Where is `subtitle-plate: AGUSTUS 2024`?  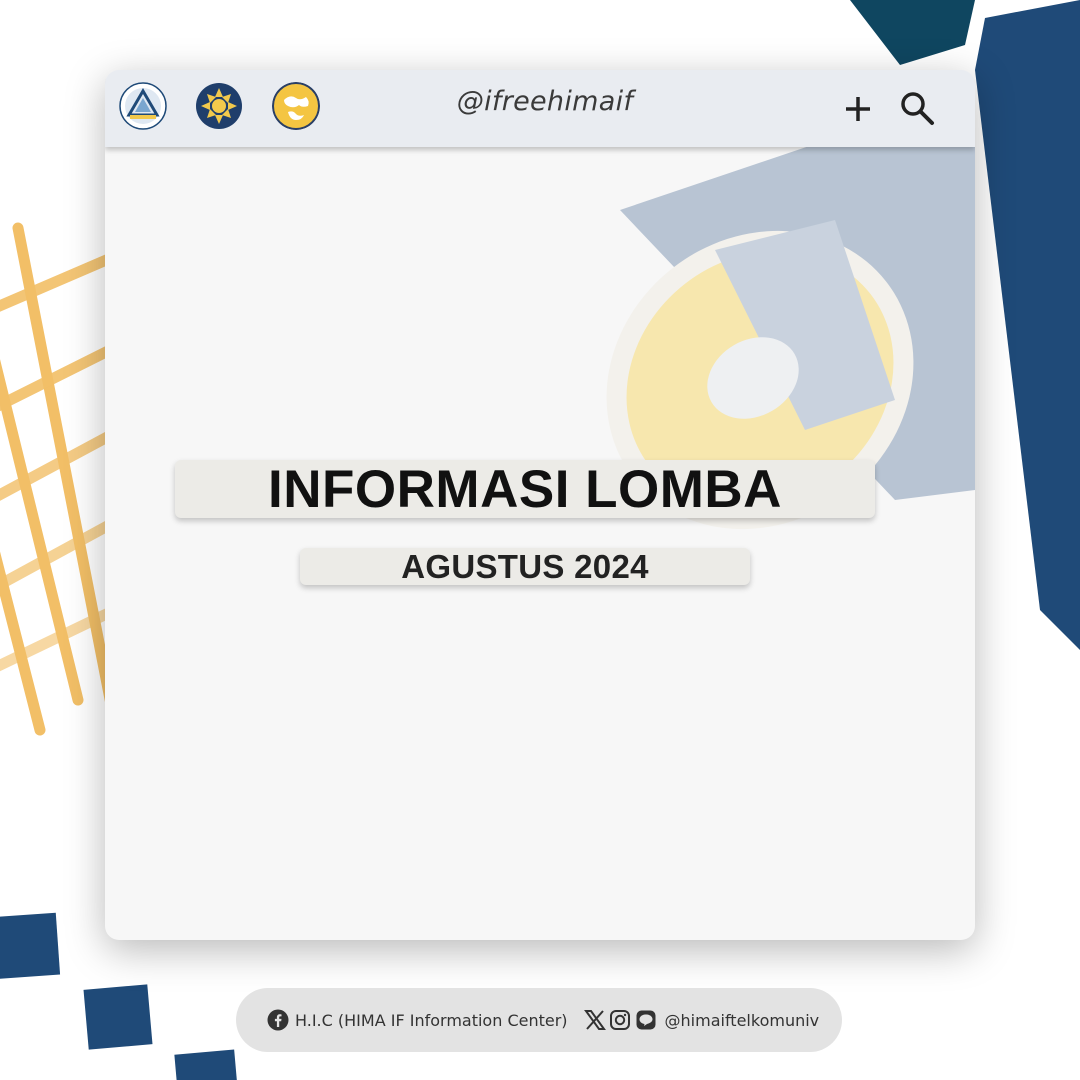
subtitle-plate: AGUSTUS 2024 is located at coordinates (525, 566).